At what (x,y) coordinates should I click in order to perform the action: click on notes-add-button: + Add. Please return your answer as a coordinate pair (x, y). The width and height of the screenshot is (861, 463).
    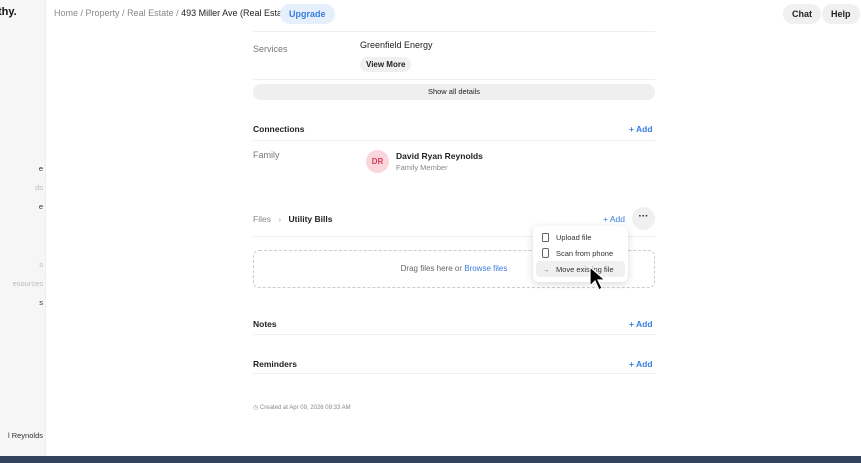
    Looking at the image, I should click on (641, 324).